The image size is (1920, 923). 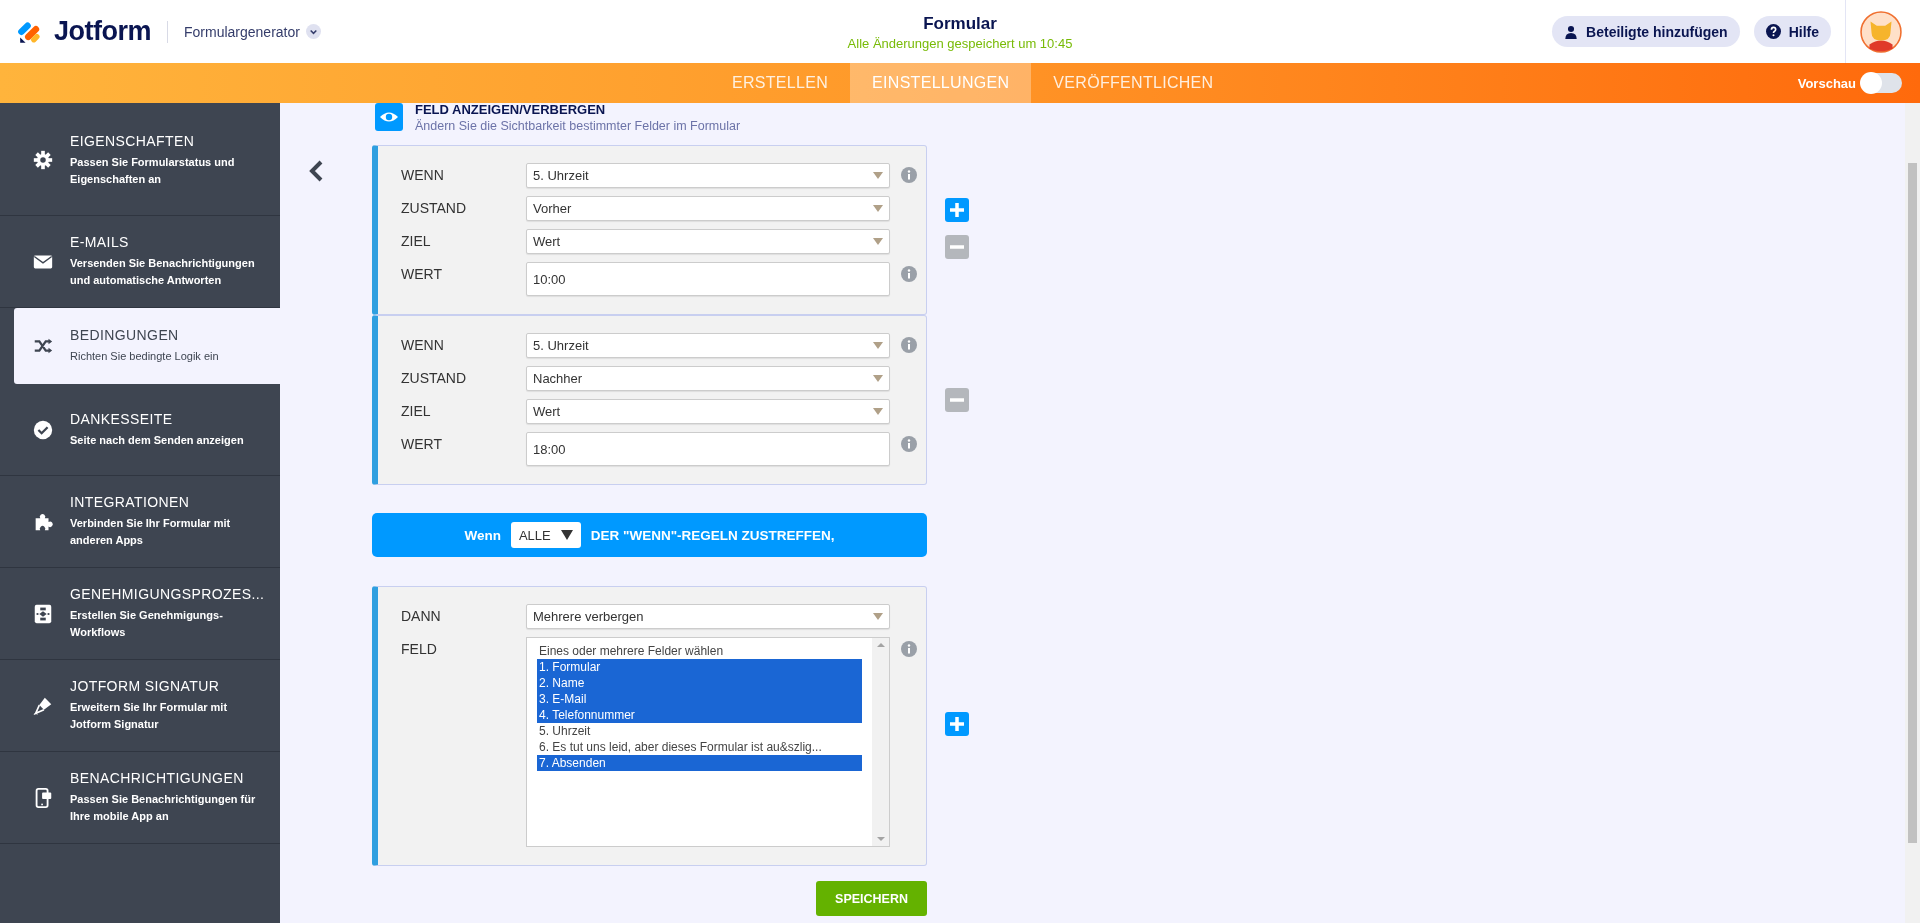 What do you see at coordinates (151, 532) in the screenshot?
I see `sidebar-item-description: Verbinden Sie Ihr Formular mit anderen Apps` at bounding box center [151, 532].